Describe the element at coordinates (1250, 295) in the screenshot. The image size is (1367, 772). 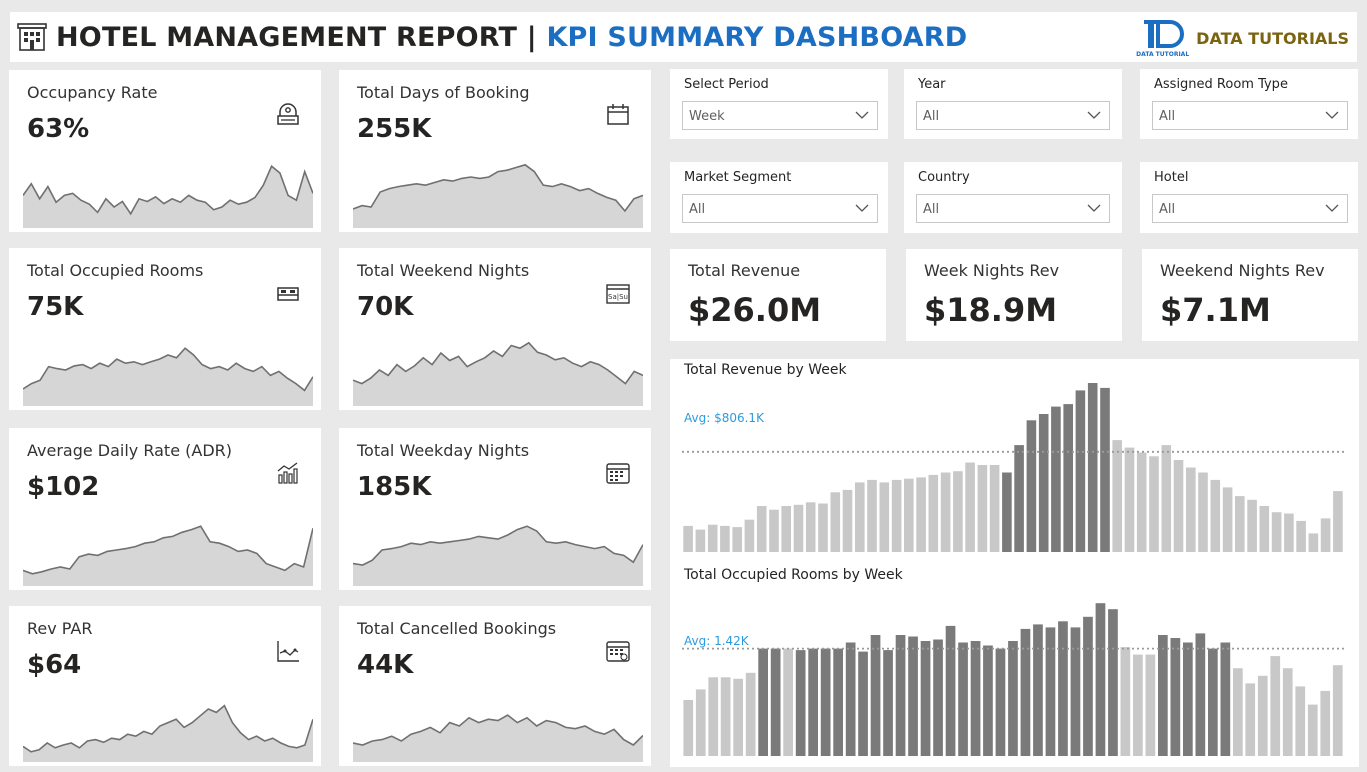
I see `card-weekend-nights-rev: Weekend Nights Rev $7.1M` at that location.